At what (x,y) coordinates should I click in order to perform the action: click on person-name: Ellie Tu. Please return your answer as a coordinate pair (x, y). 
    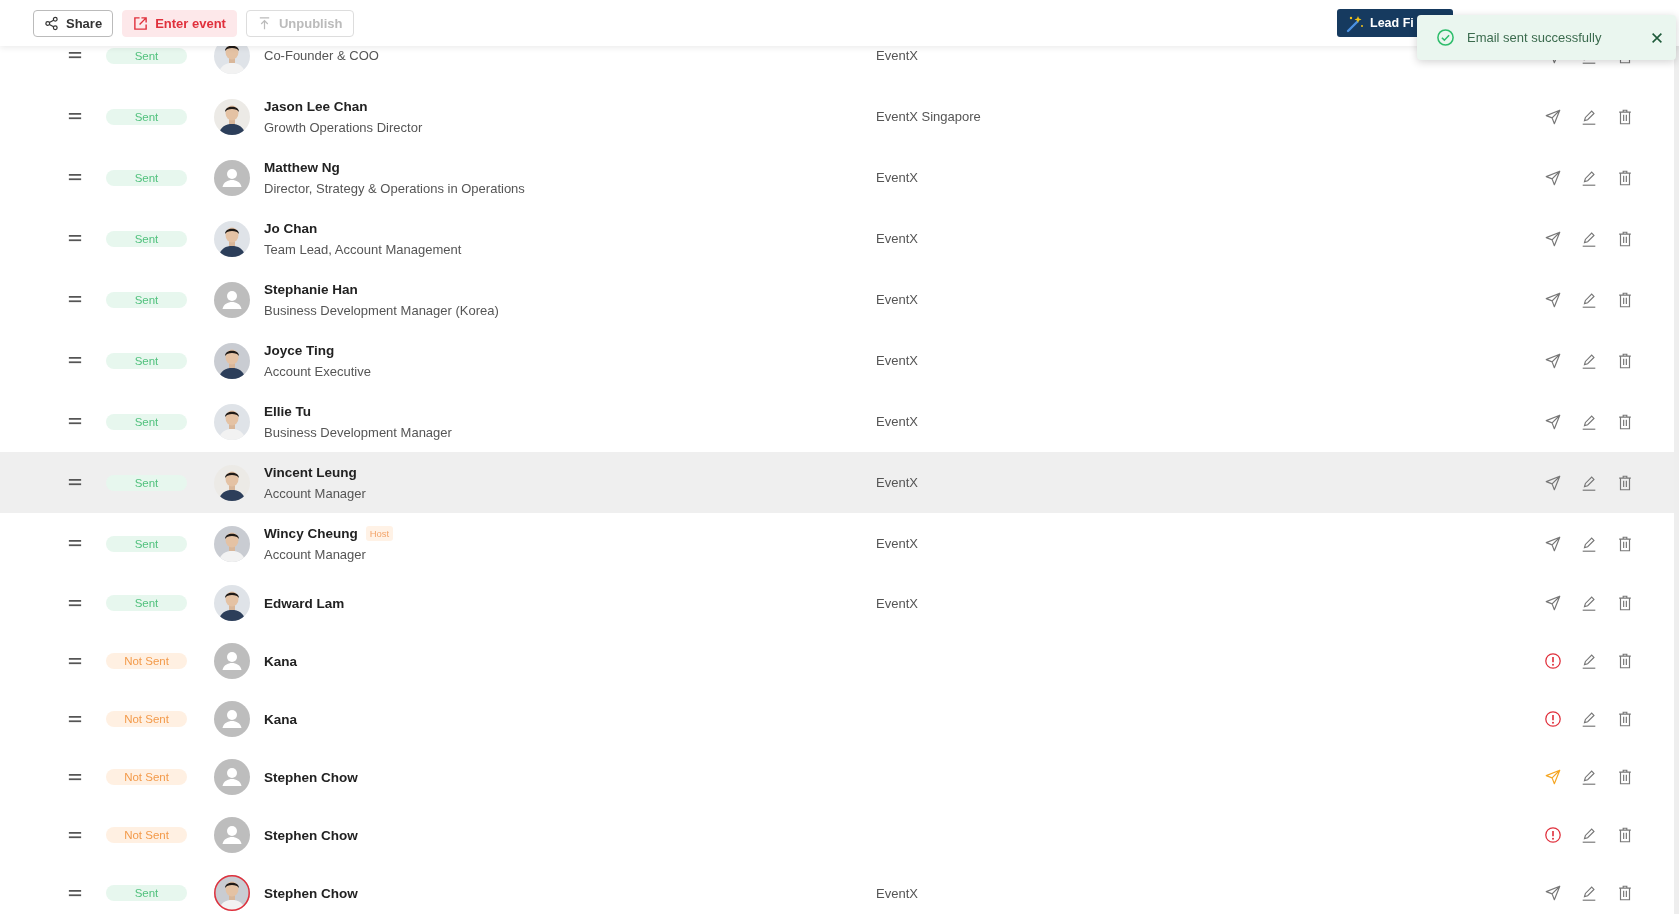
    Looking at the image, I should click on (287, 411).